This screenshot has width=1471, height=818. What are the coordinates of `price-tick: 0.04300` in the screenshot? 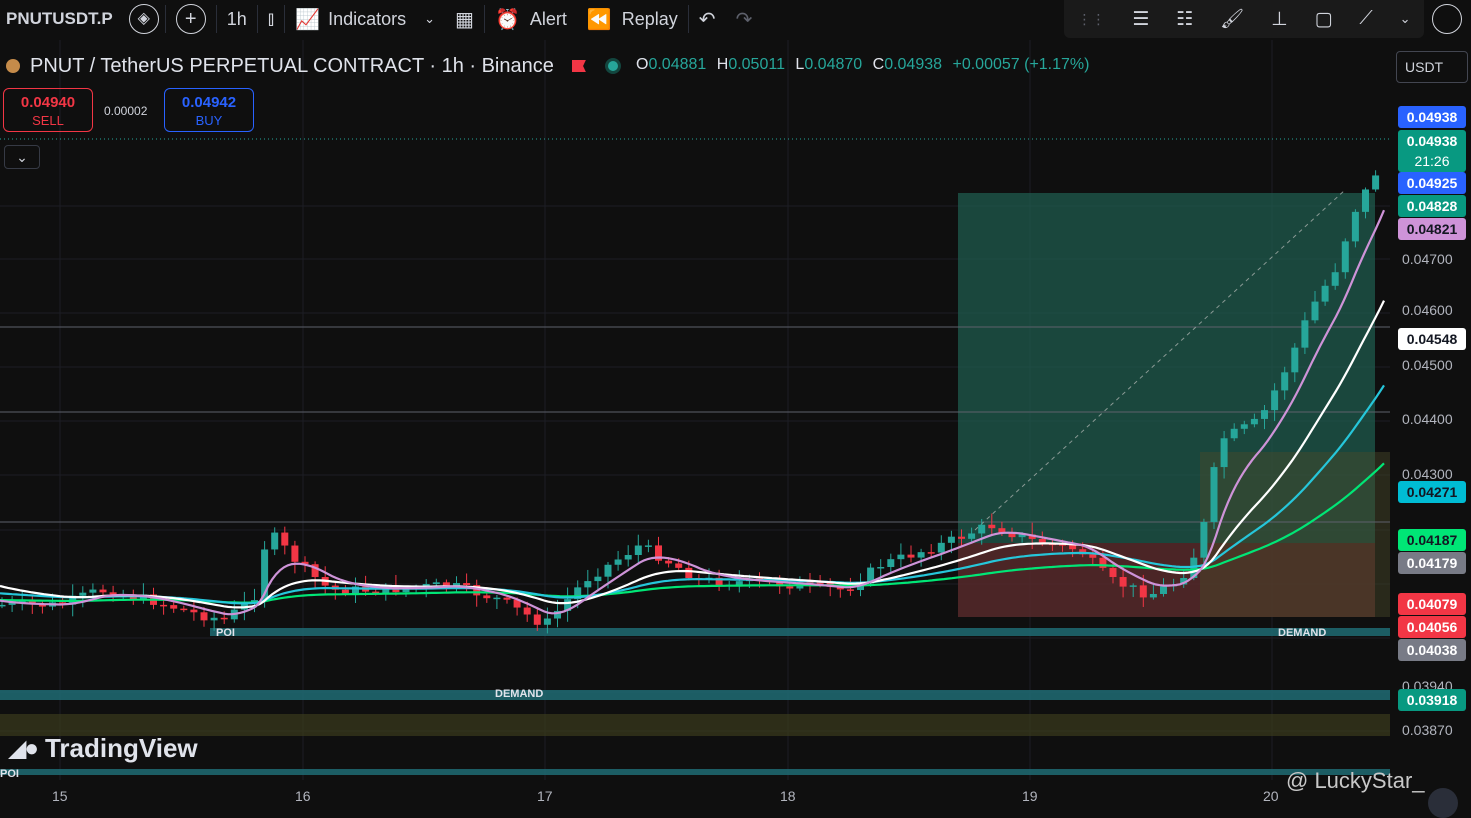 It's located at (1427, 474).